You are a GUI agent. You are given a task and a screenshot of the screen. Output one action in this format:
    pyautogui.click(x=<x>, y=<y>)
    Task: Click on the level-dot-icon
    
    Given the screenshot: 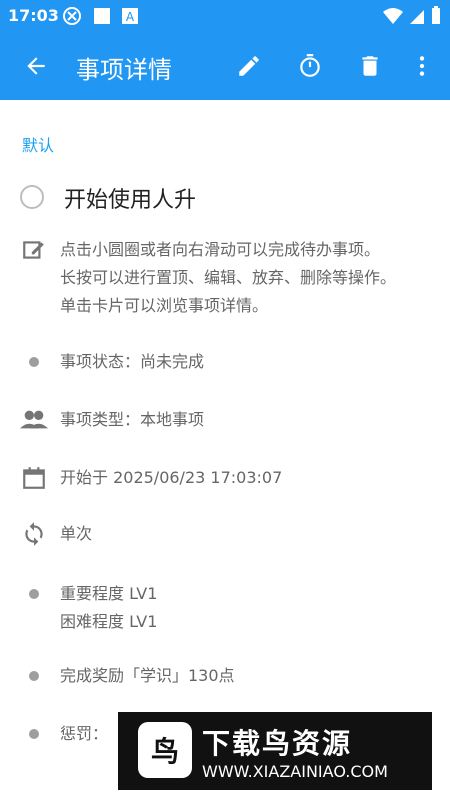 What is the action you would take?
    pyautogui.click(x=34, y=594)
    